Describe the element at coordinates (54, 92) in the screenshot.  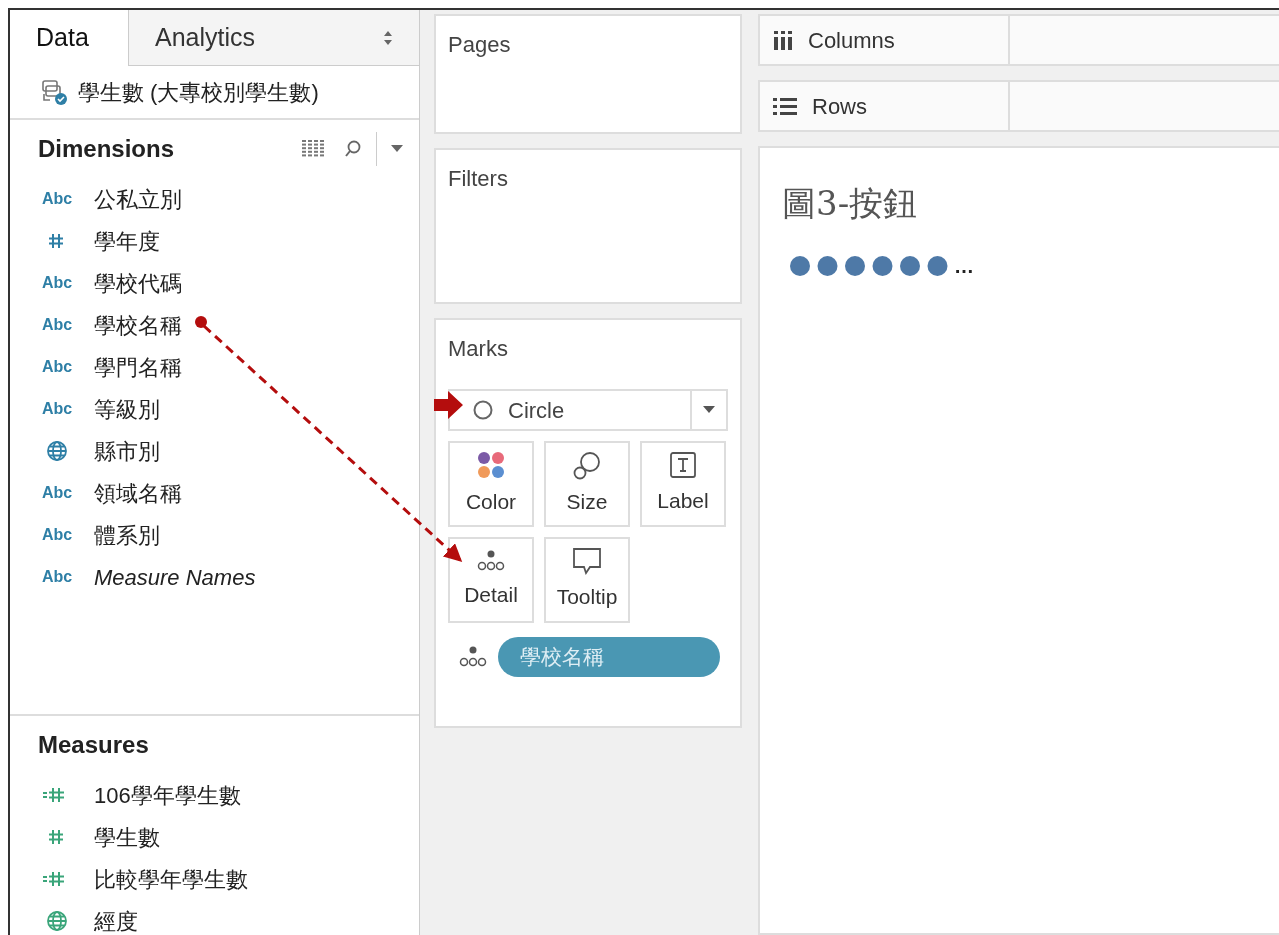
I see `data-source-icon` at that location.